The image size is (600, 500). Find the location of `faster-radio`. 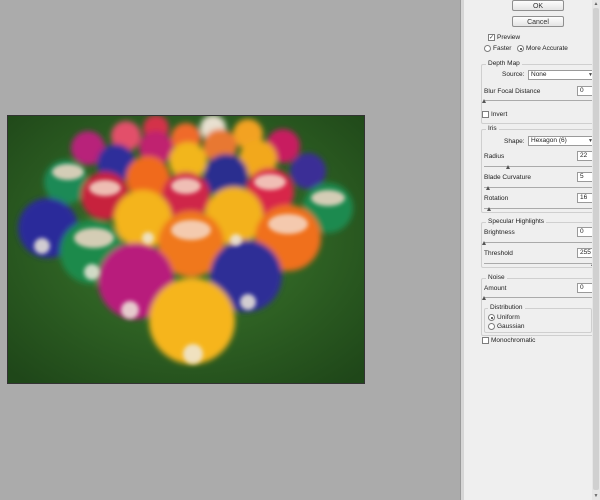

faster-radio is located at coordinates (487, 48).